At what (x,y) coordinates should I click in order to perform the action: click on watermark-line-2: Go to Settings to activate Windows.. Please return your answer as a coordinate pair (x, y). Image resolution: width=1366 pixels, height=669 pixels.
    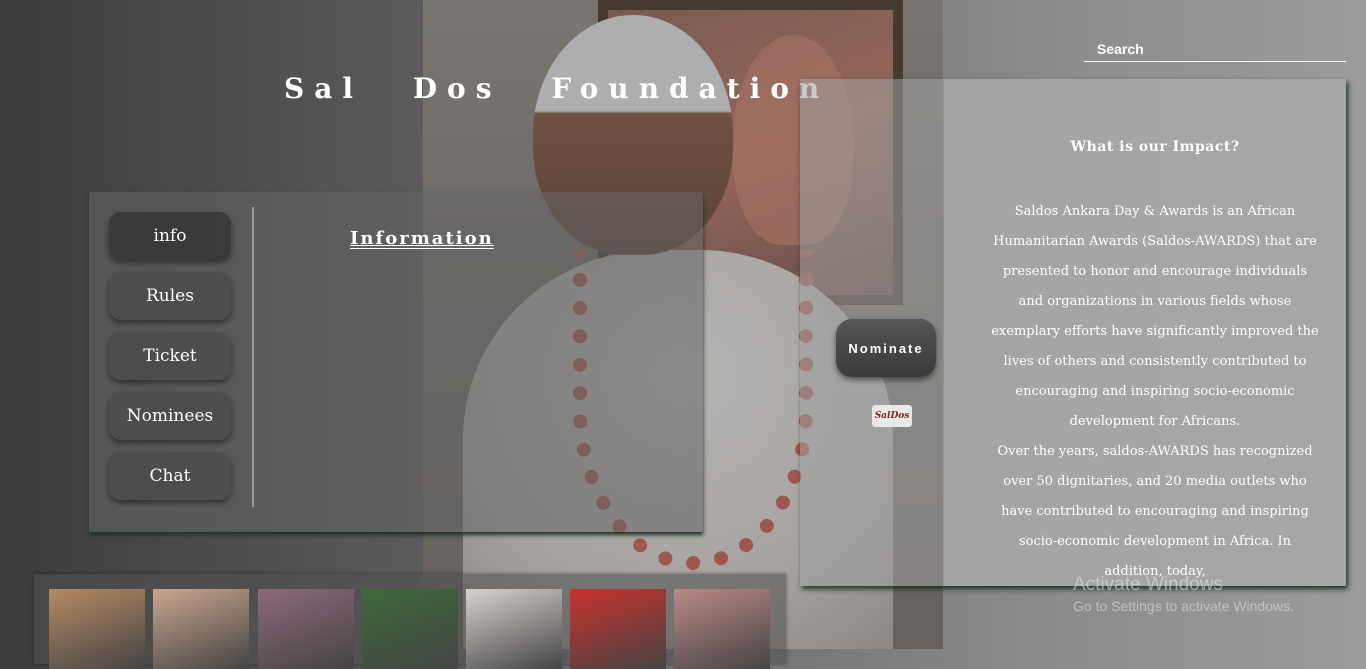
    Looking at the image, I should click on (1183, 606).